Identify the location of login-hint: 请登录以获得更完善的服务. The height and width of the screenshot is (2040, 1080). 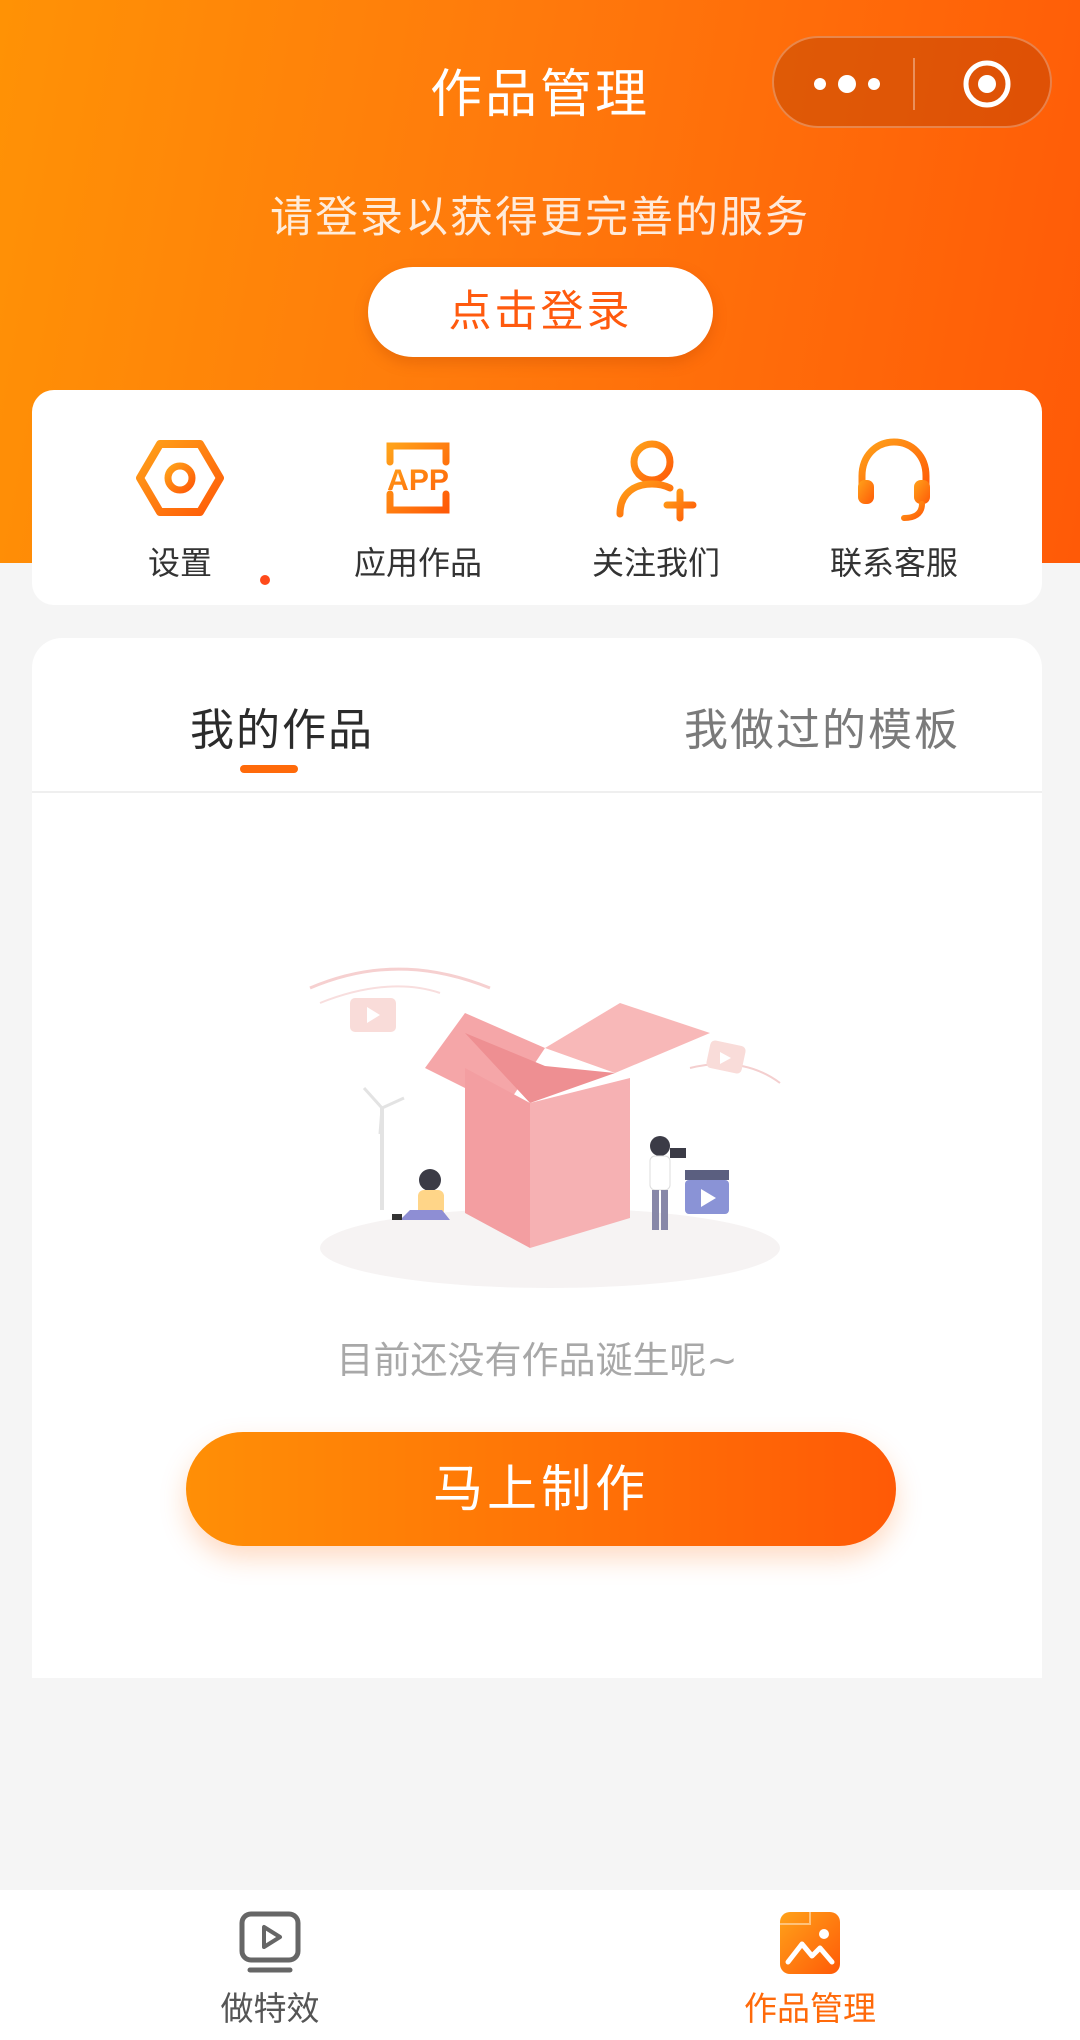
(540, 218).